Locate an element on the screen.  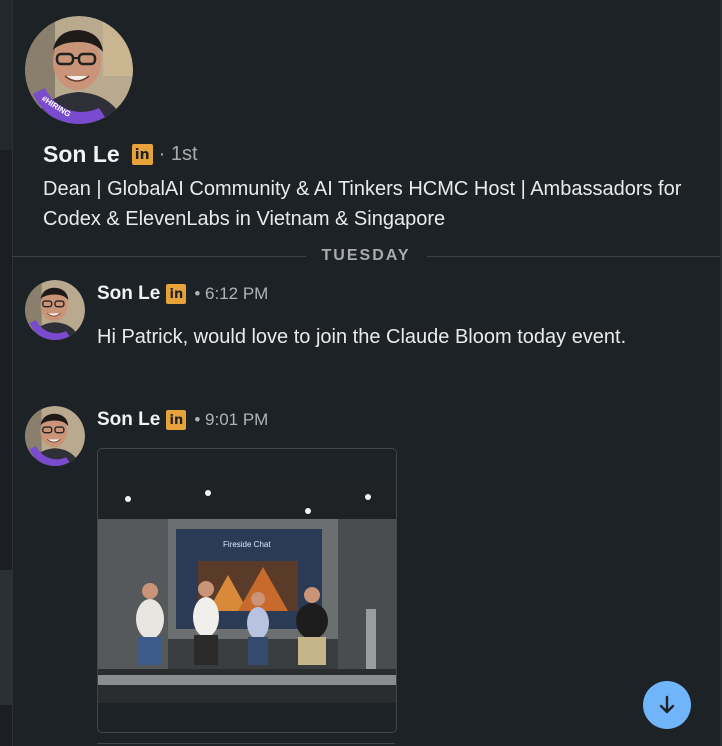
message-header: Son Le in • 6:12 PM is located at coordinates (182, 294).